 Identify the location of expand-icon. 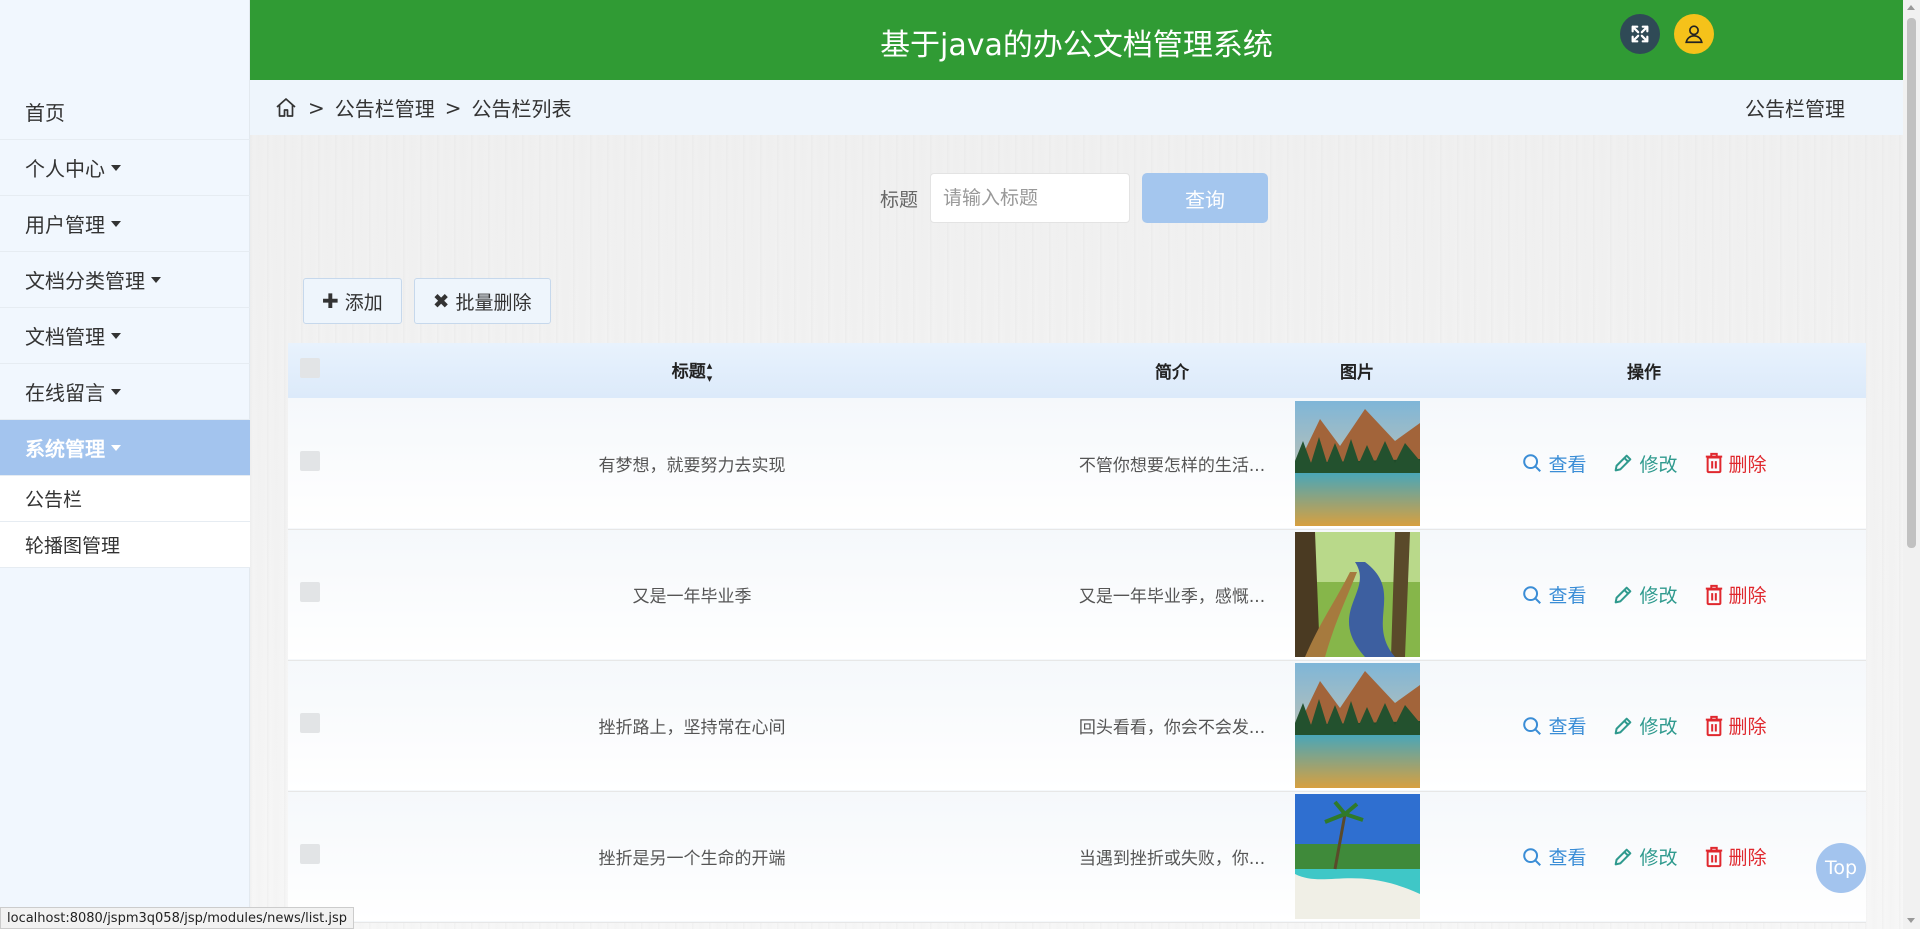
(1640, 34).